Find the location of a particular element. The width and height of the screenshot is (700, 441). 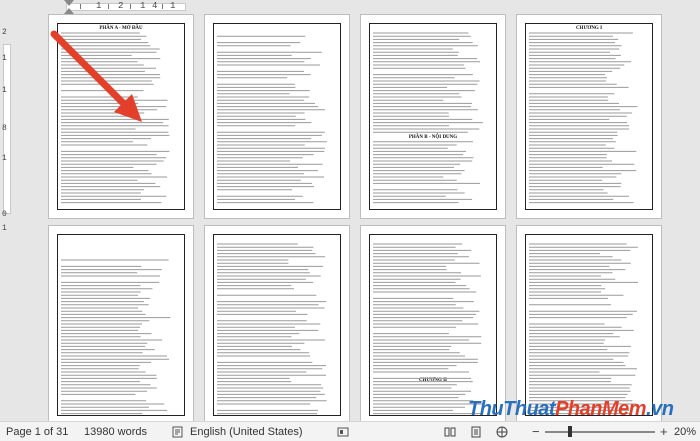

site-watermark-logo: ThuThuatPhanMem.vn is located at coordinates (571, 409).